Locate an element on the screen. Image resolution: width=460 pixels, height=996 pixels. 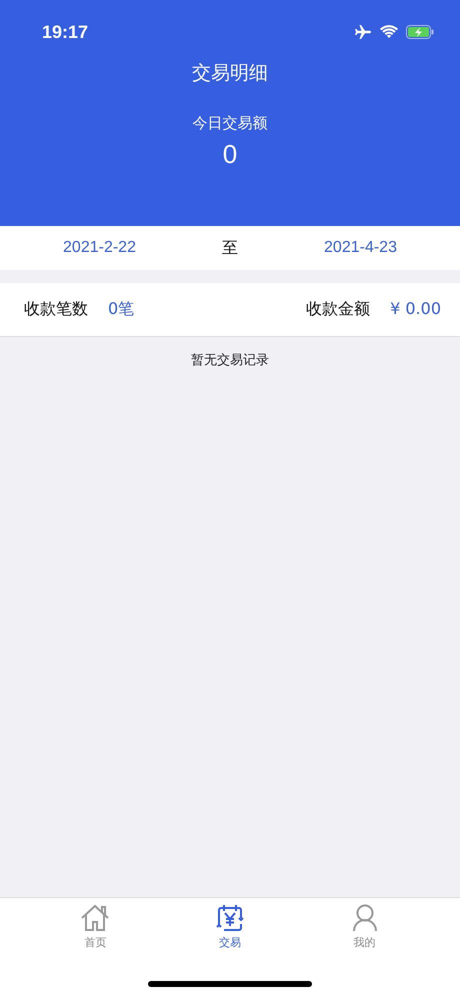
calendar-yen-icon is located at coordinates (230, 918).